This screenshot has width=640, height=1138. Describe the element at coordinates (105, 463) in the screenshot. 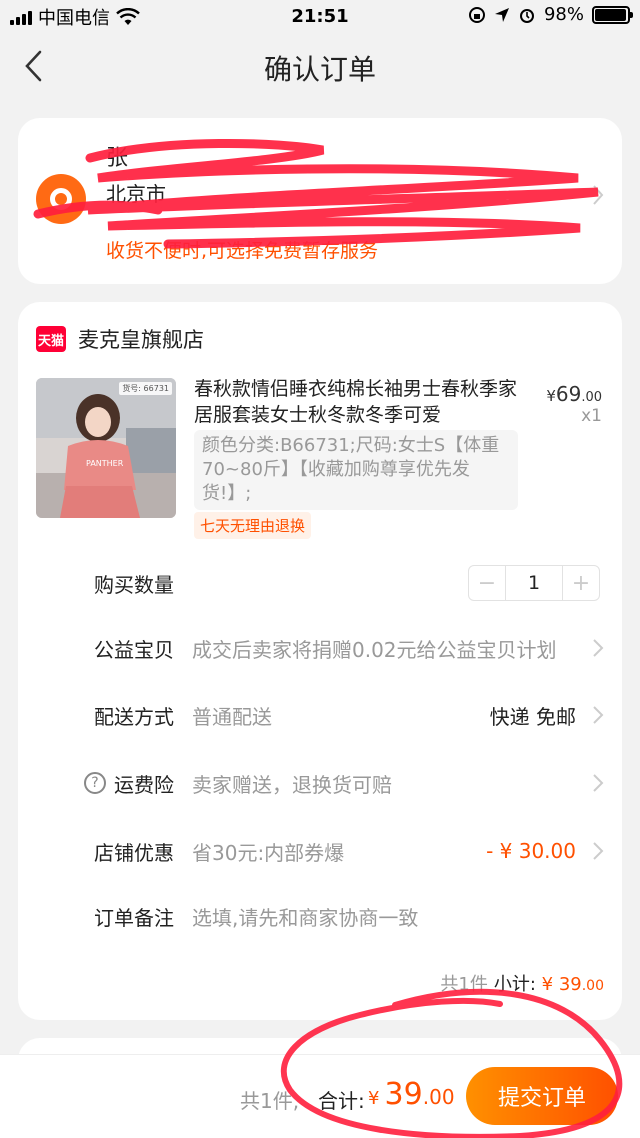

I see `svg-text: PANTHER` at that location.